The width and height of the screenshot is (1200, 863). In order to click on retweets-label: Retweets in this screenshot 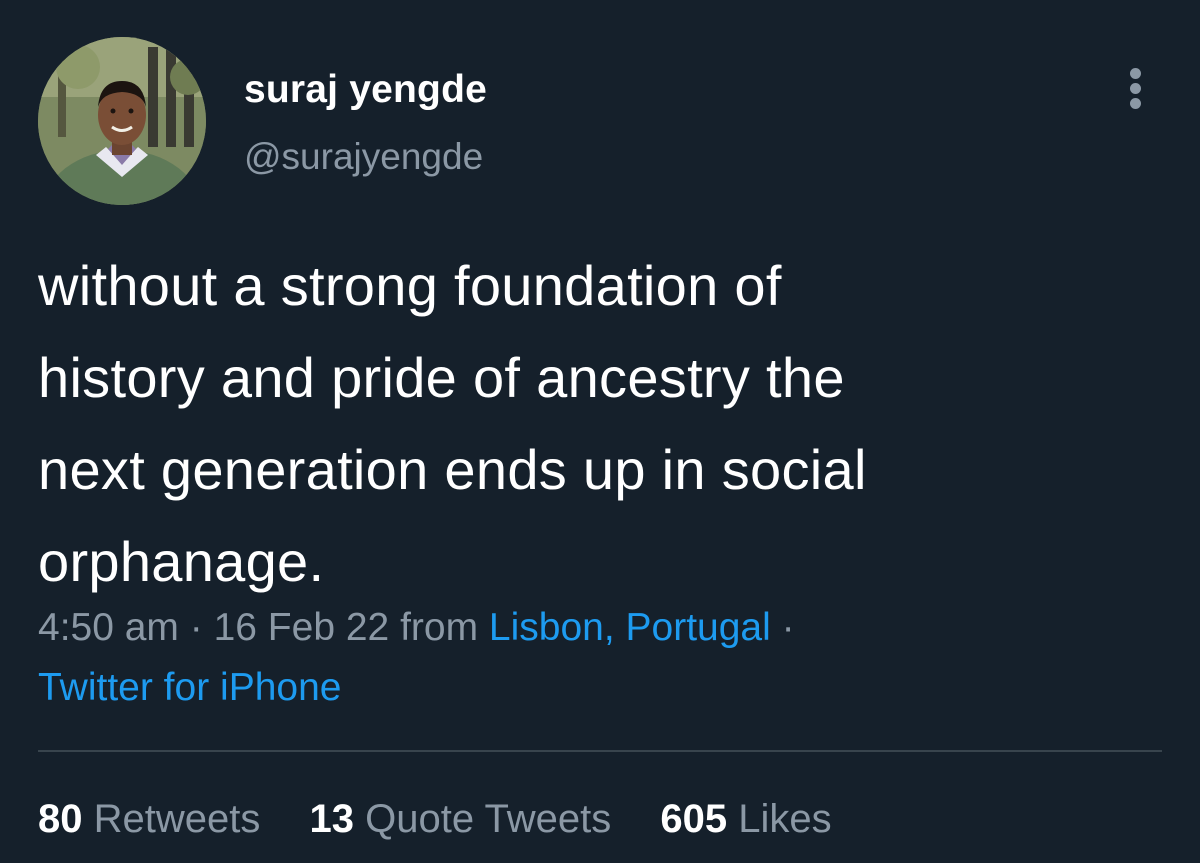, I will do `click(177, 819)`.